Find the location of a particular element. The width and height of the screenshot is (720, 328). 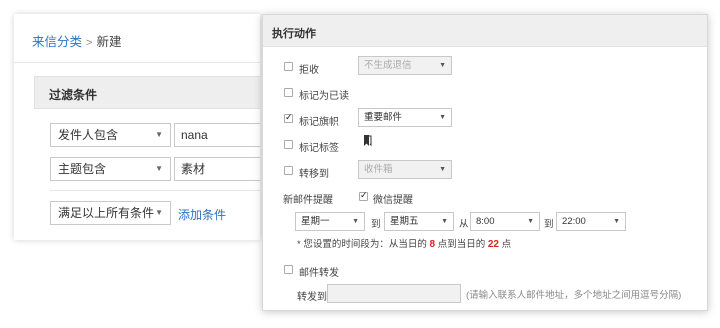

reject-checkbox is located at coordinates (288, 66).